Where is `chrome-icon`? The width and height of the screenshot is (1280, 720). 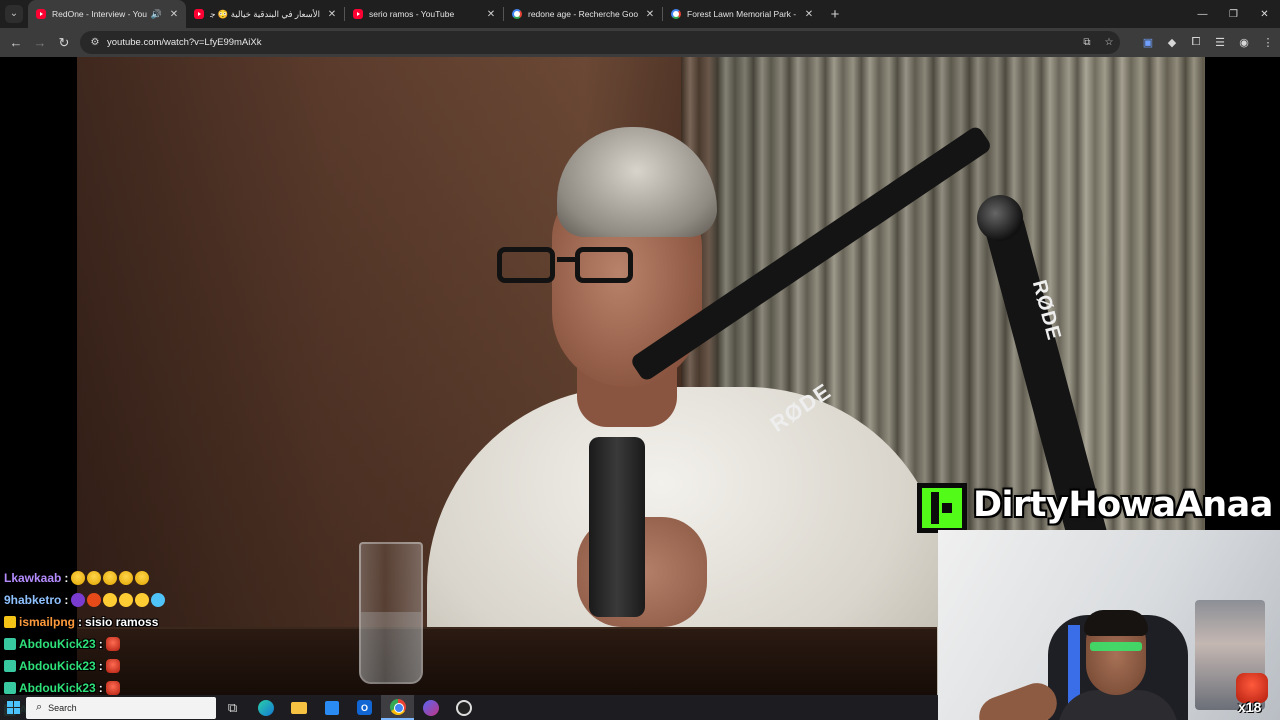
chrome-icon is located at coordinates (397, 707).